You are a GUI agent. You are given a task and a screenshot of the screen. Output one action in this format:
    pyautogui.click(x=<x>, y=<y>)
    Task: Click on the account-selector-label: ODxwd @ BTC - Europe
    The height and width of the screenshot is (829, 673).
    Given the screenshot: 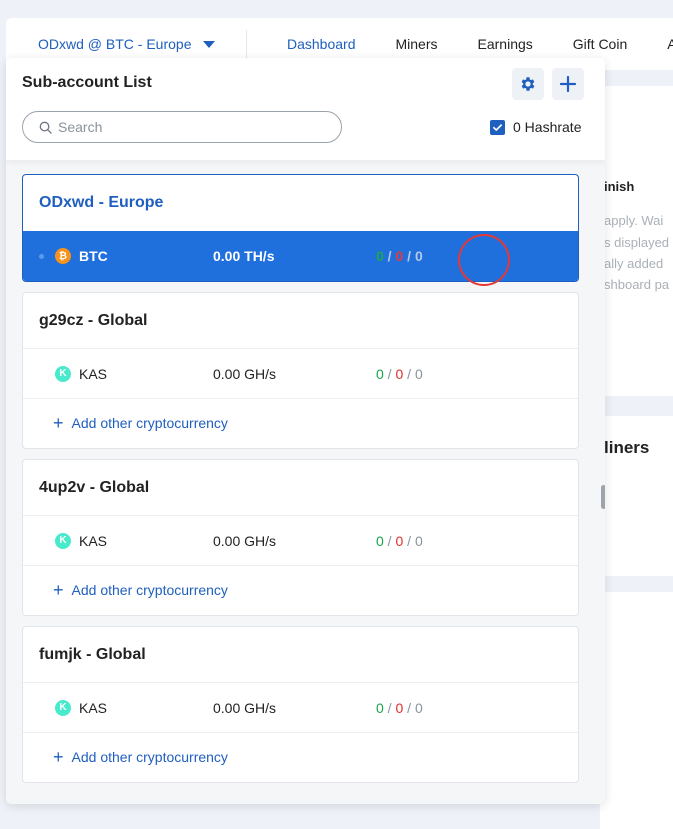 What is the action you would take?
    pyautogui.click(x=115, y=44)
    